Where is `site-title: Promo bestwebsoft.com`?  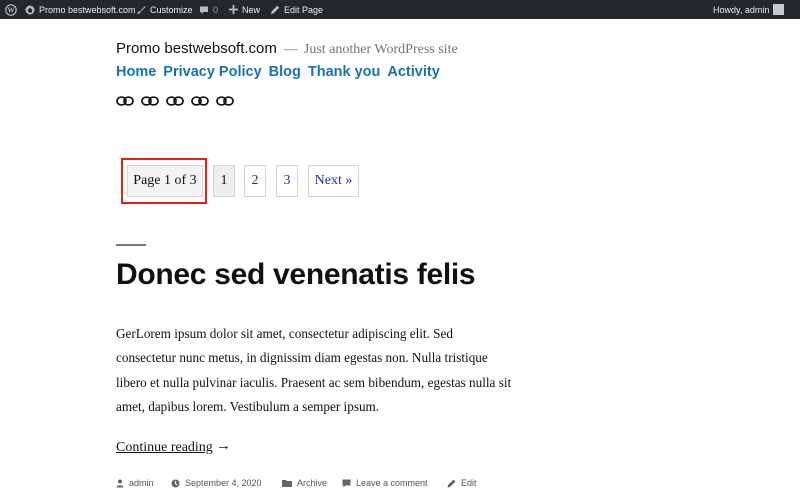 site-title: Promo bestwebsoft.com is located at coordinates (196, 48).